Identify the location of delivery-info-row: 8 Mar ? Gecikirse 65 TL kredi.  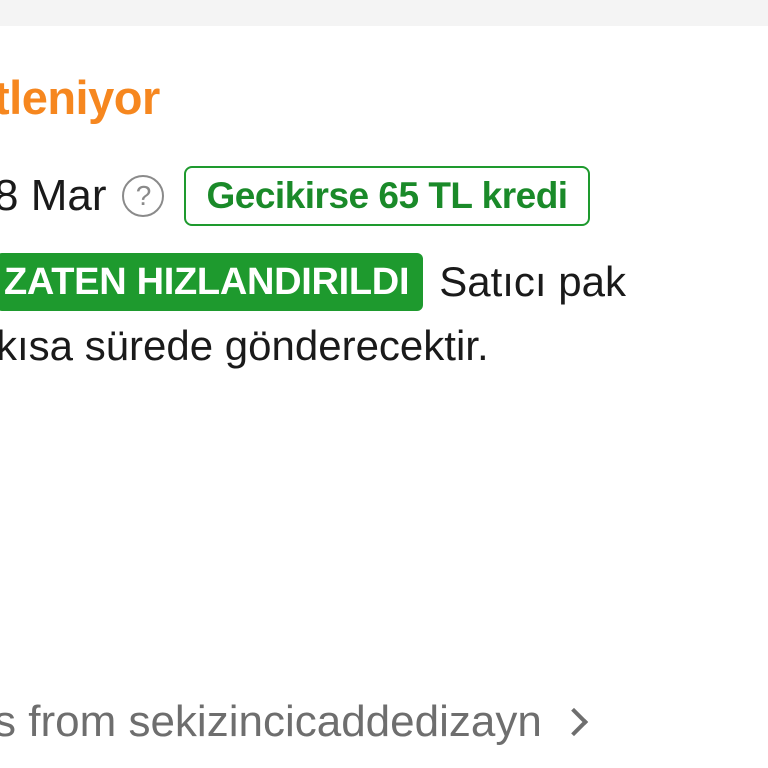
(295, 196).